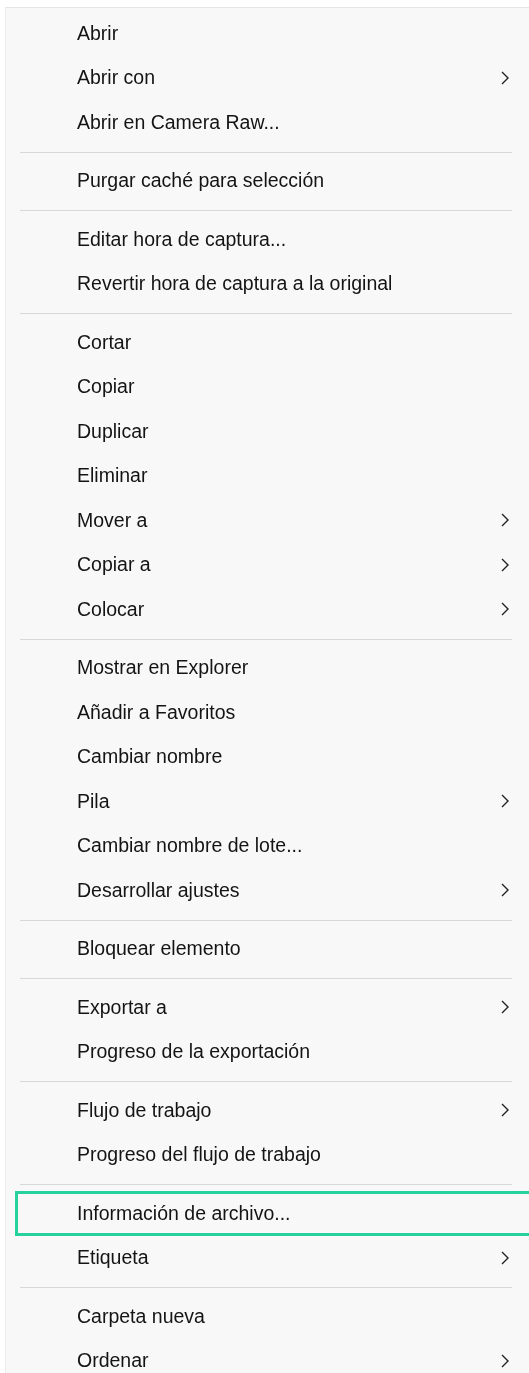  Describe the element at coordinates (272, 33) in the screenshot. I see `menu-item: Abrir` at that location.